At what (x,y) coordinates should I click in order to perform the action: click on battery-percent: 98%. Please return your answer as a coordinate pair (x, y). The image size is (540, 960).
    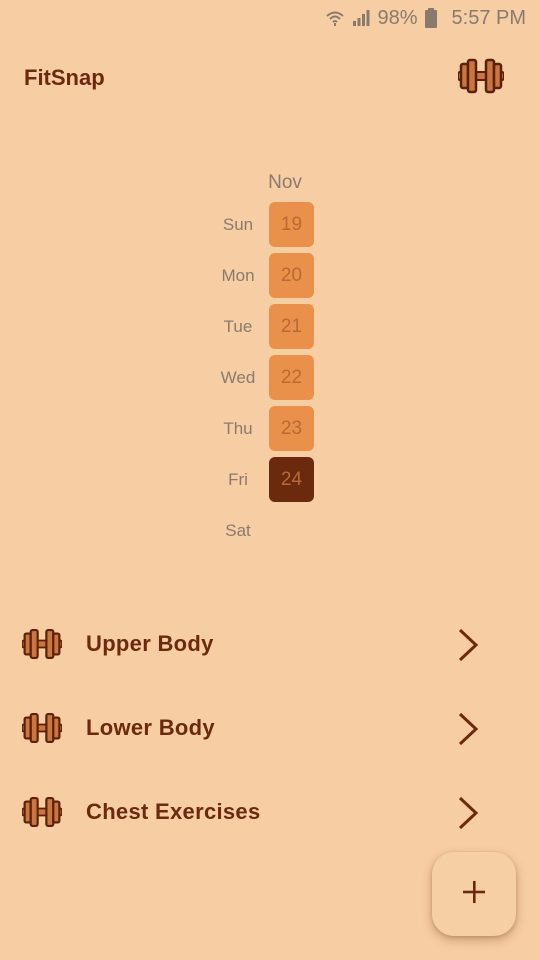
    Looking at the image, I should click on (397, 17).